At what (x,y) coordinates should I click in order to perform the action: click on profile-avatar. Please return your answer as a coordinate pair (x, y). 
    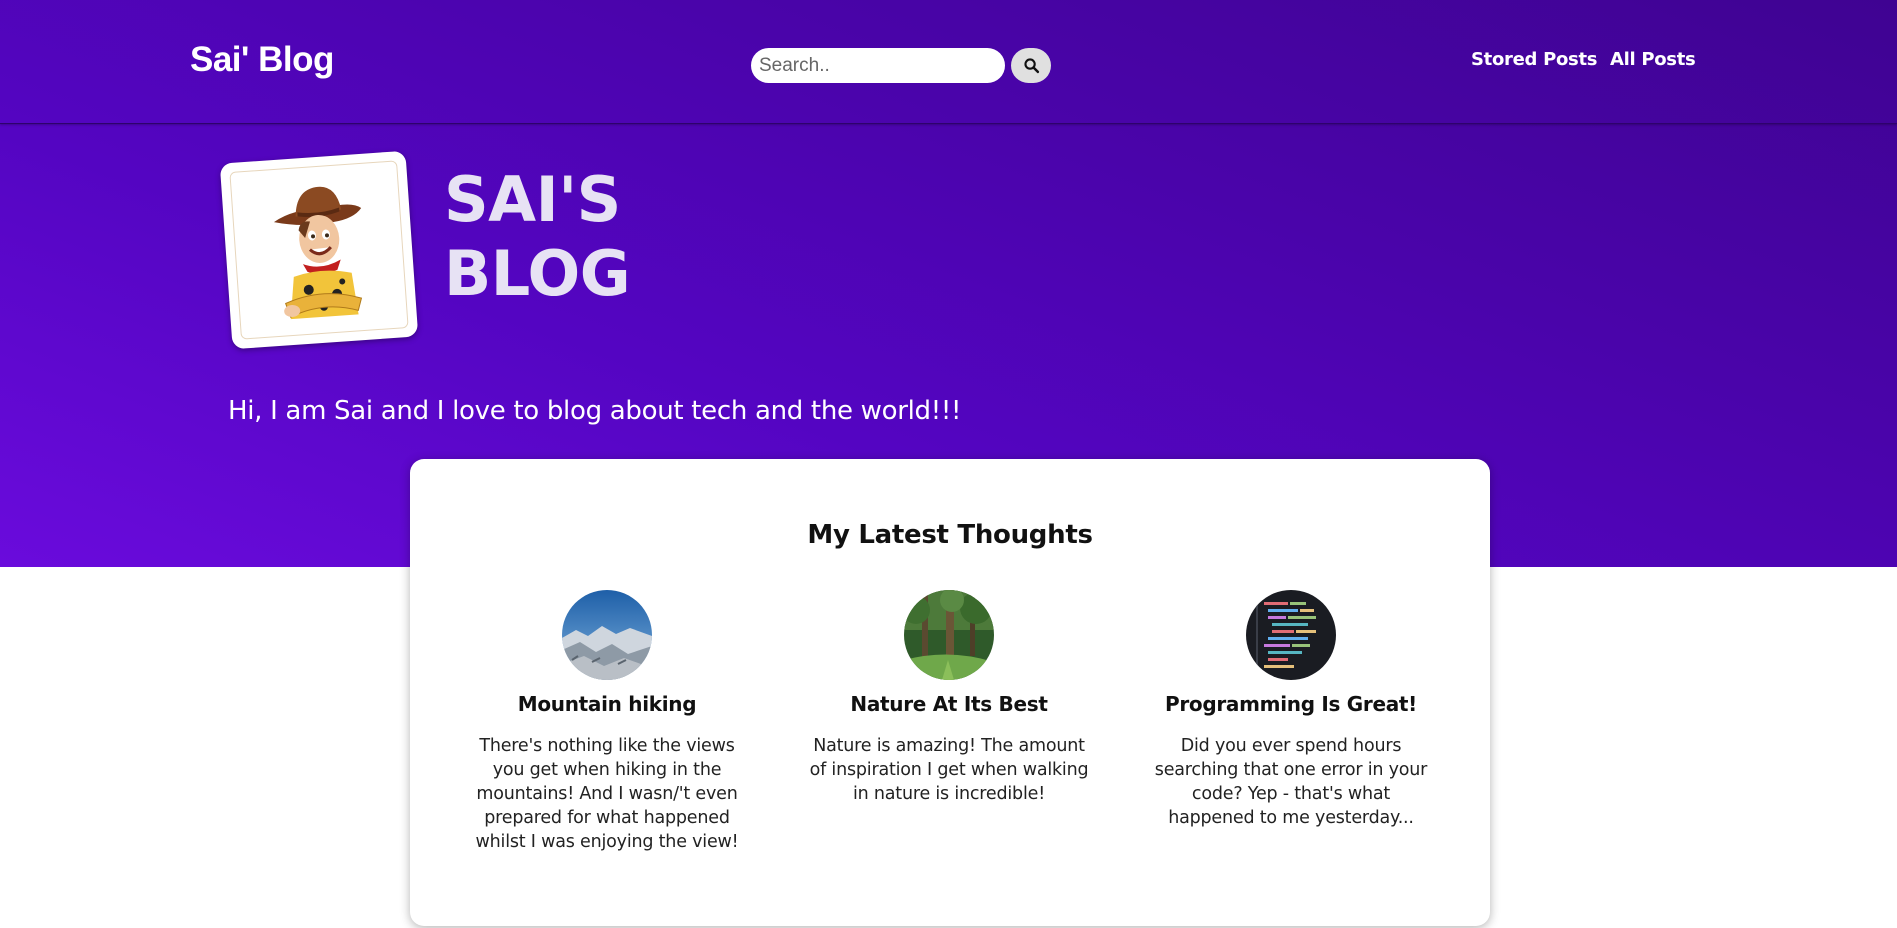
    Looking at the image, I should click on (319, 250).